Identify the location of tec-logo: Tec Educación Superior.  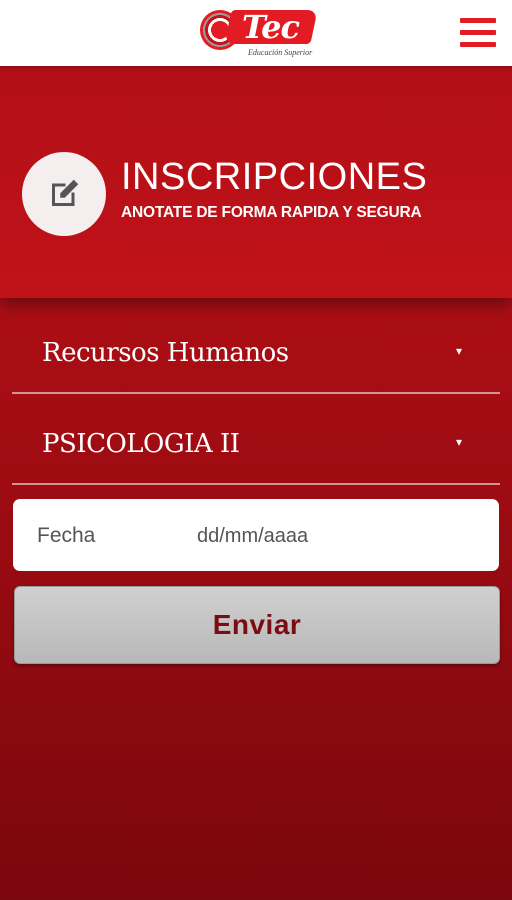
(258, 34).